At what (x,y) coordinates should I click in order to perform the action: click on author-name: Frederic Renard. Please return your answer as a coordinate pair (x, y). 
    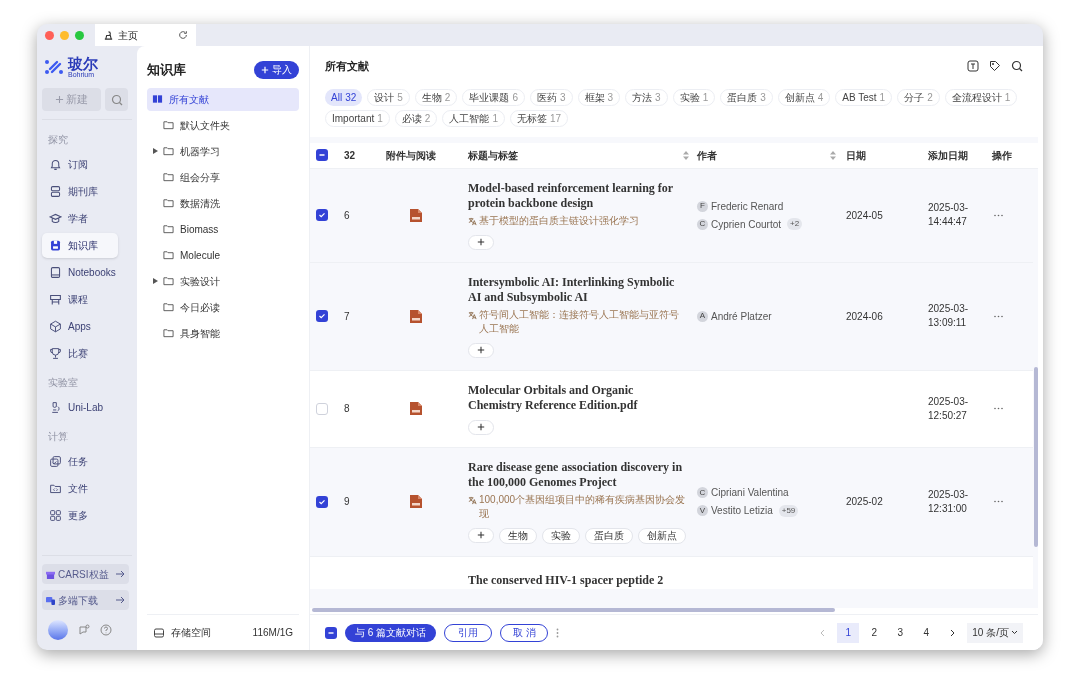
    Looking at the image, I should click on (747, 206).